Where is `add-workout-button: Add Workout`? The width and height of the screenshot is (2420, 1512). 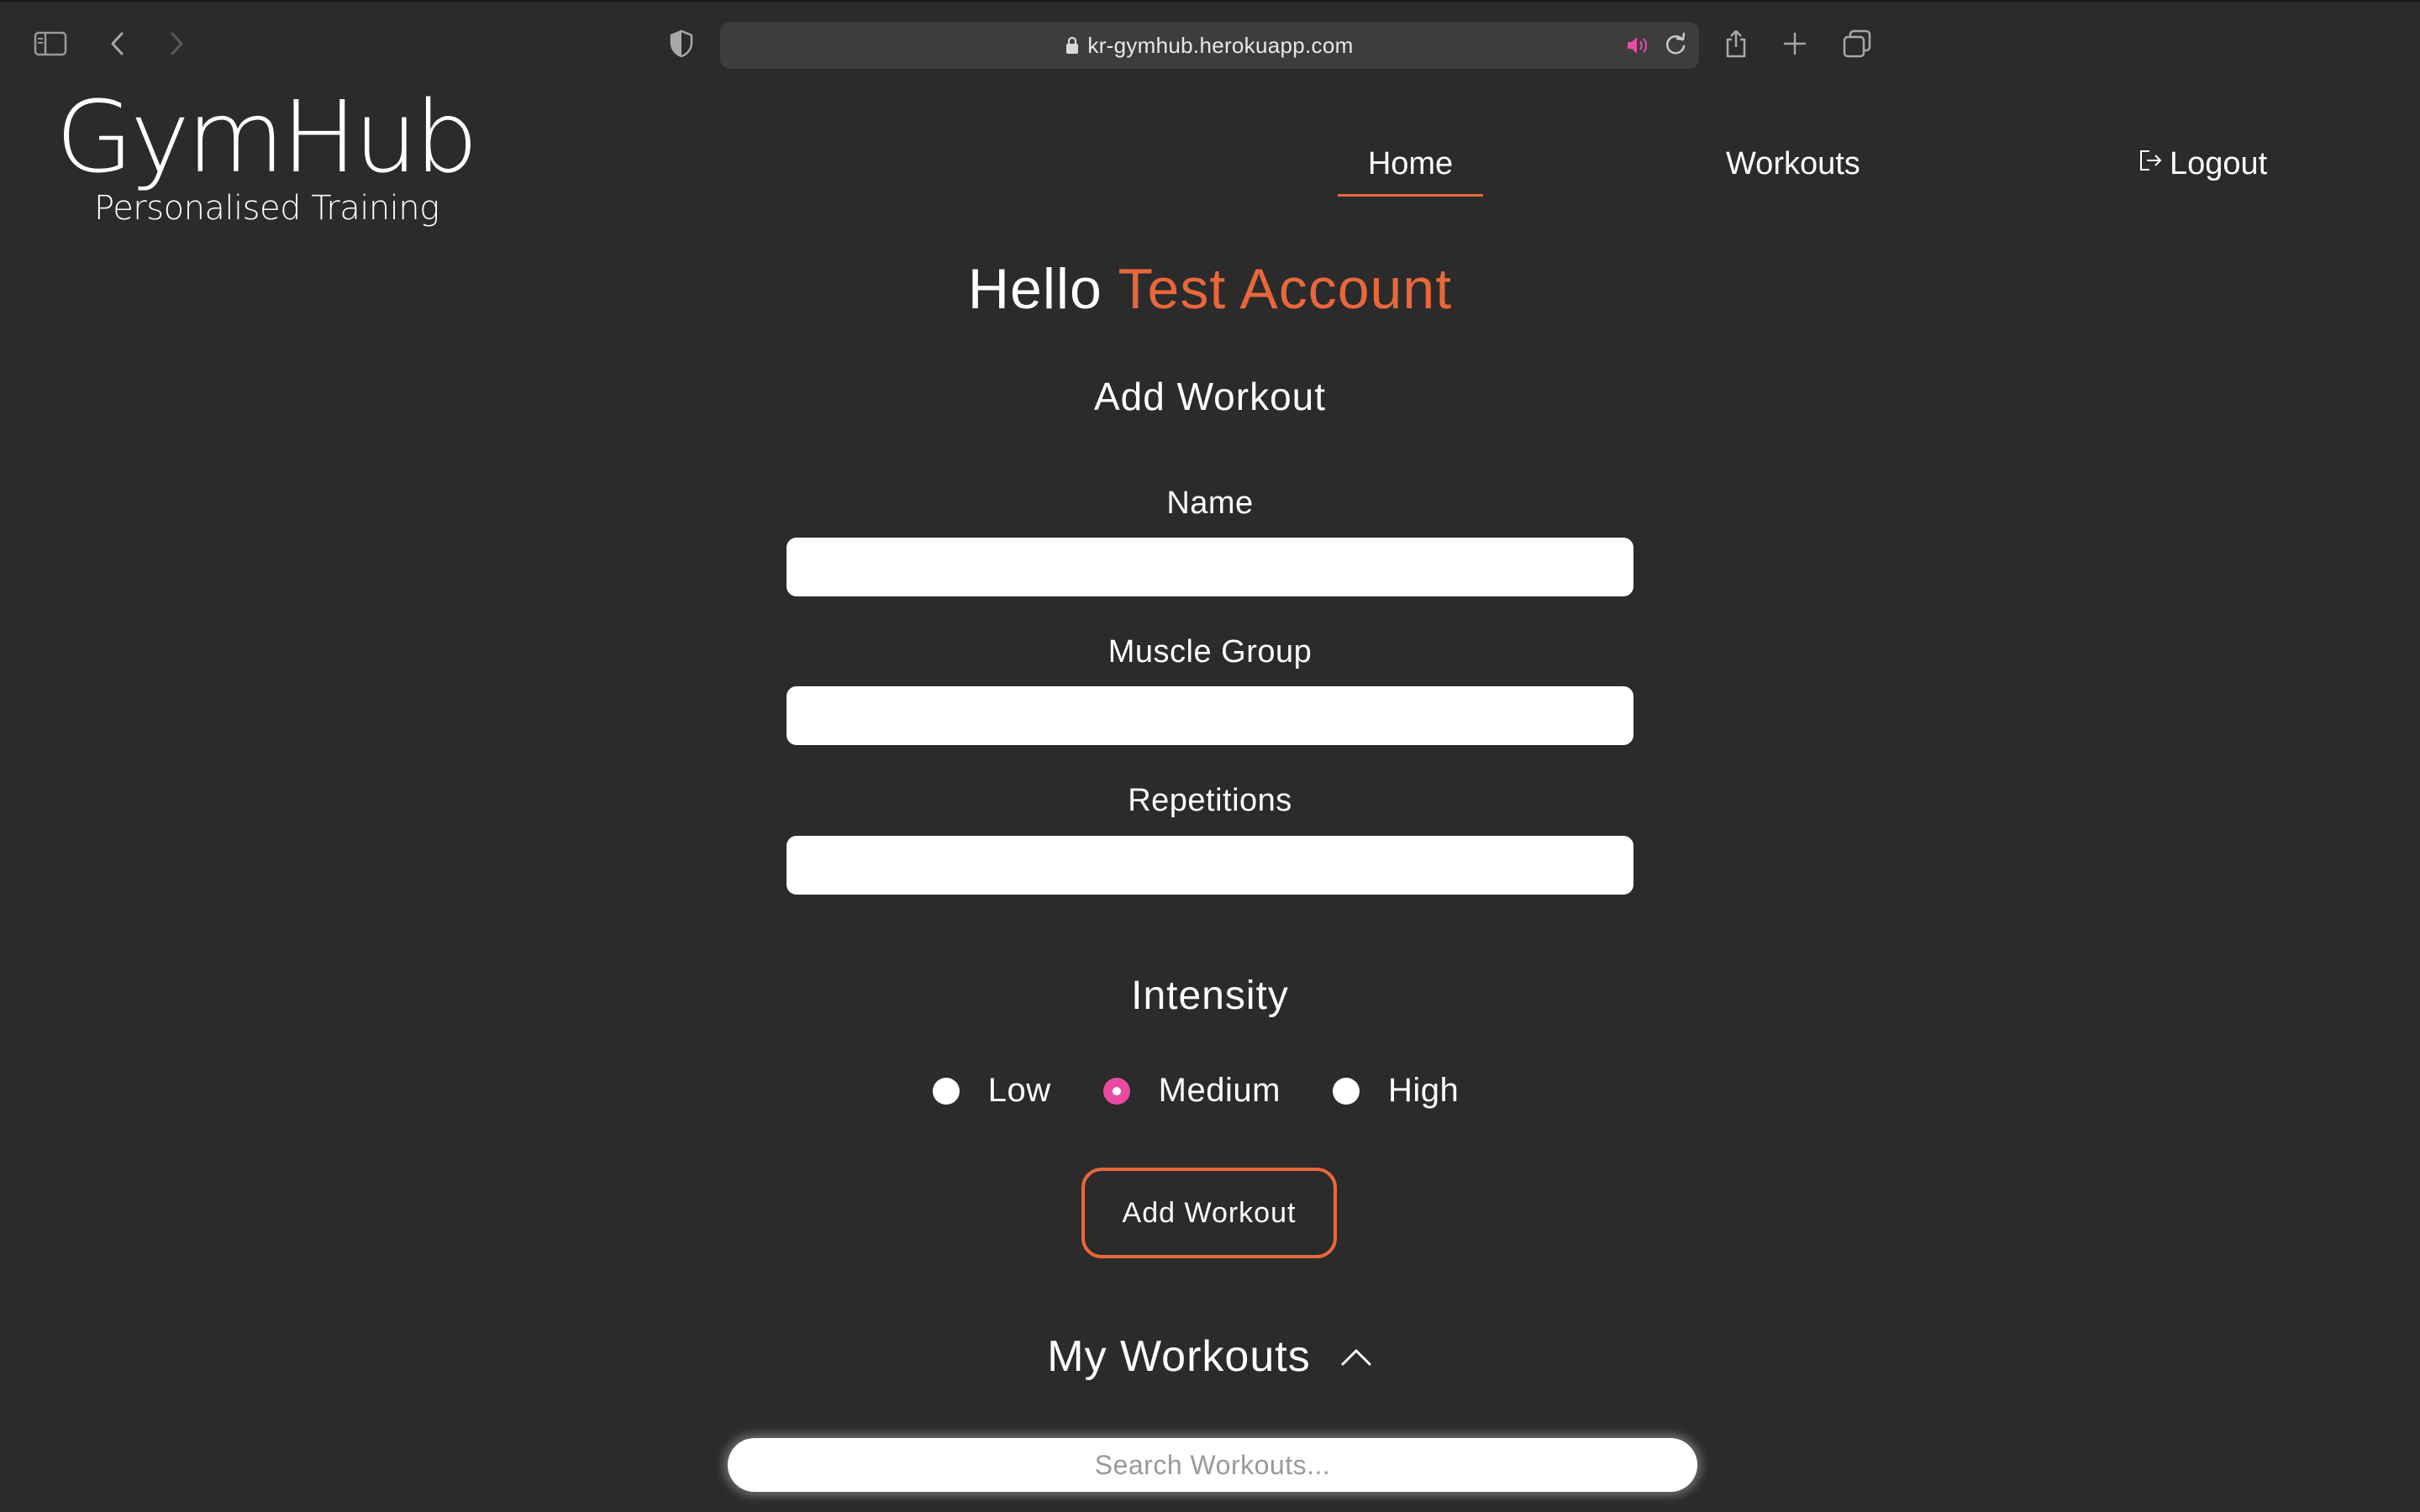 add-workout-button: Add Workout is located at coordinates (1209, 1213).